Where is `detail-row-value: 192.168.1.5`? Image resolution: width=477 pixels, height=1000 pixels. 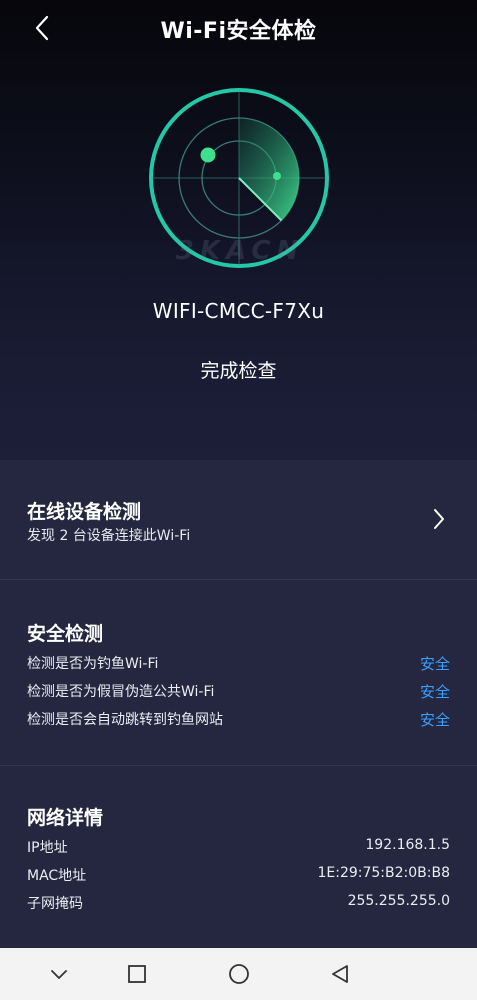
detail-row-value: 192.168.1.5 is located at coordinates (407, 845).